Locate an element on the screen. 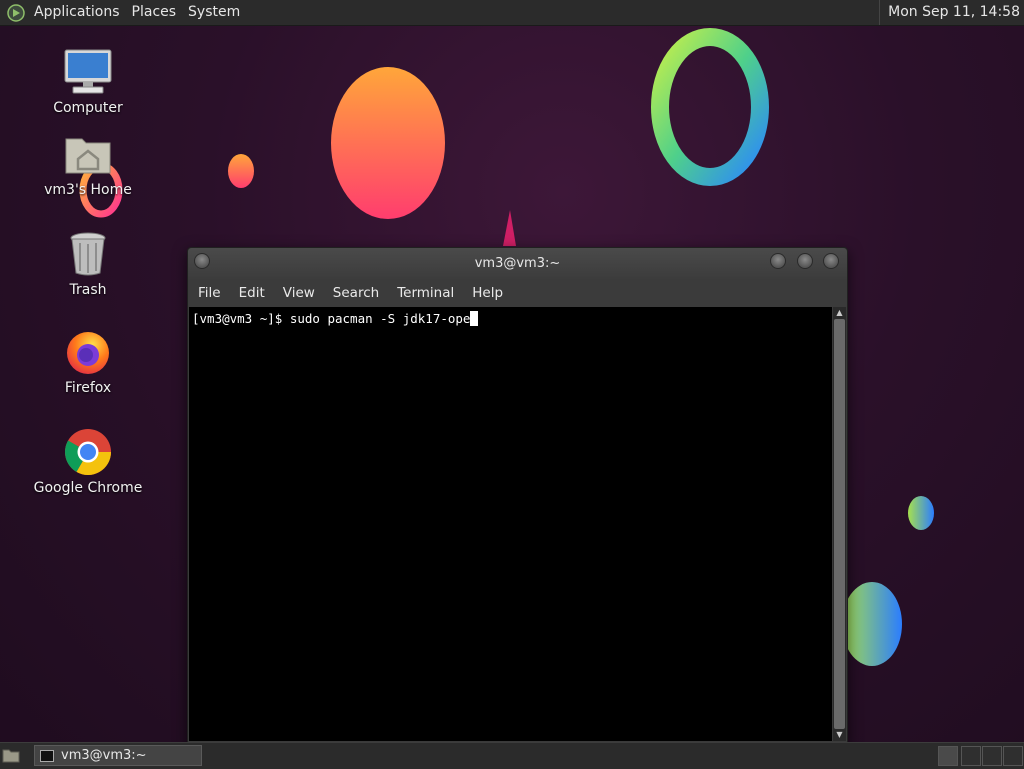 This screenshot has height=769, width=1024. desktop-icon-firefox: Firefox is located at coordinates (88, 361).